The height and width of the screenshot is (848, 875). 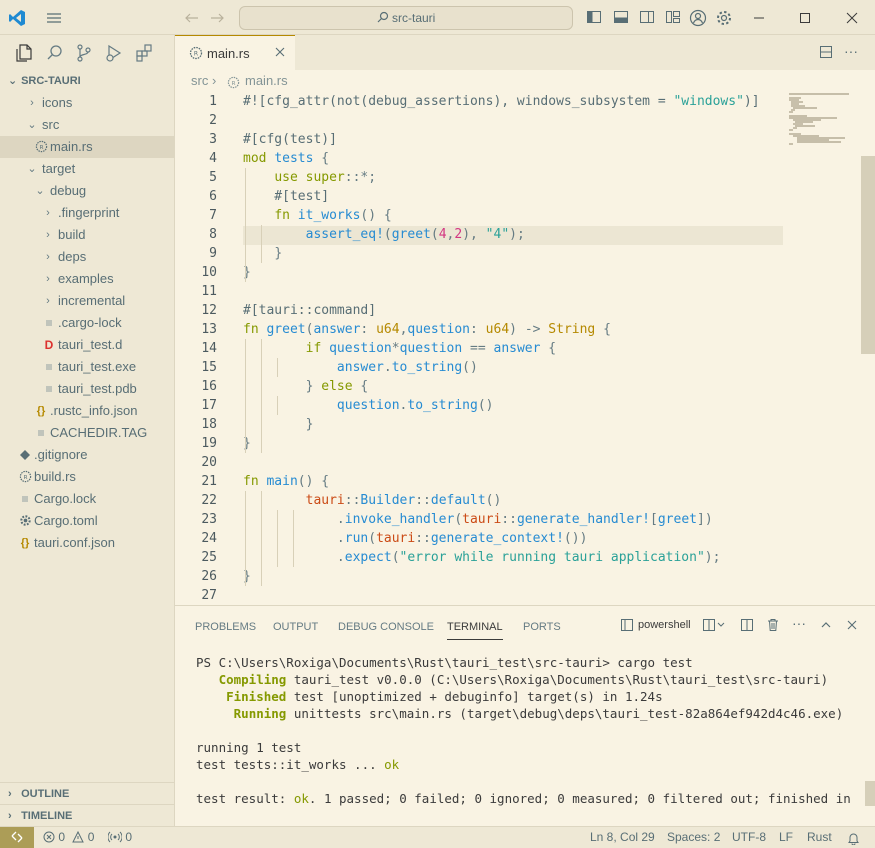 What do you see at coordinates (74, 542) in the screenshot?
I see `tree-item-label: tauri.conf.json` at bounding box center [74, 542].